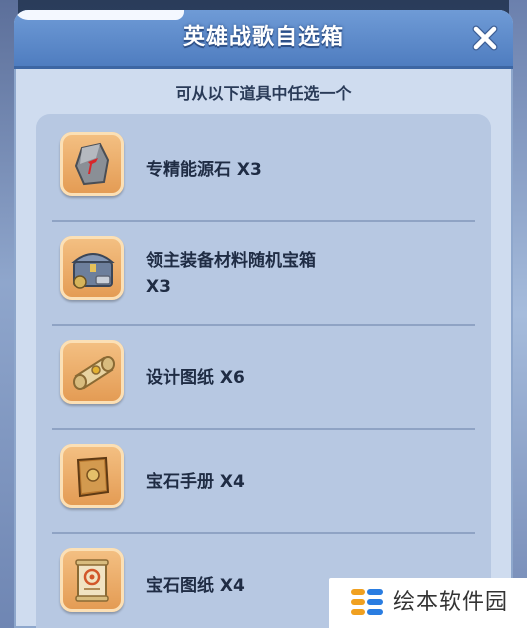  What do you see at coordinates (195, 378) in the screenshot?
I see `item-label: 设计图纸 X6` at bounding box center [195, 378].